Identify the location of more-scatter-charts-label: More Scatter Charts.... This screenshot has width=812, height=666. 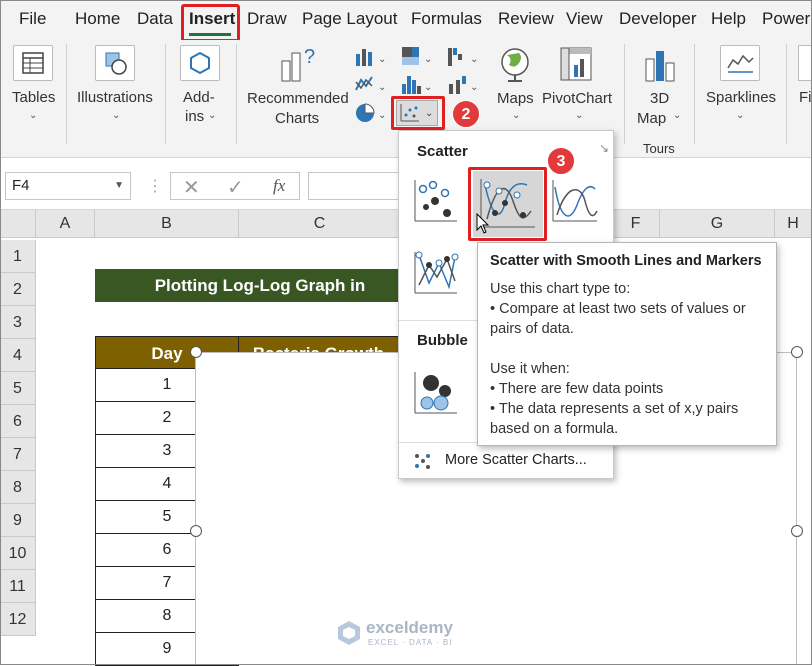
(516, 460).